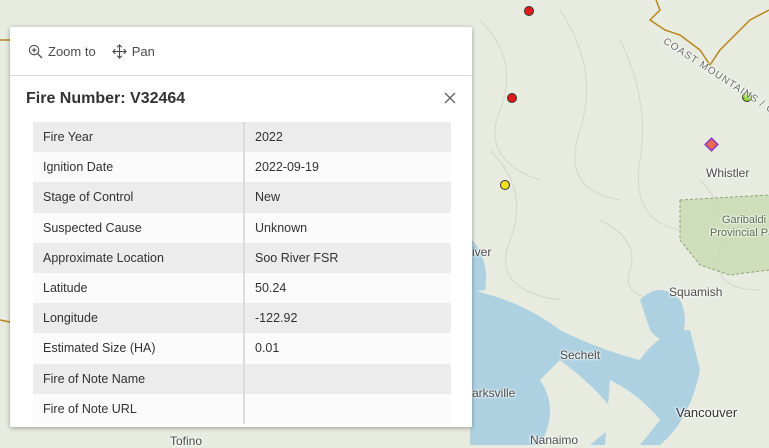  I want to click on map-label-sechelt: Sechelt, so click(580, 355).